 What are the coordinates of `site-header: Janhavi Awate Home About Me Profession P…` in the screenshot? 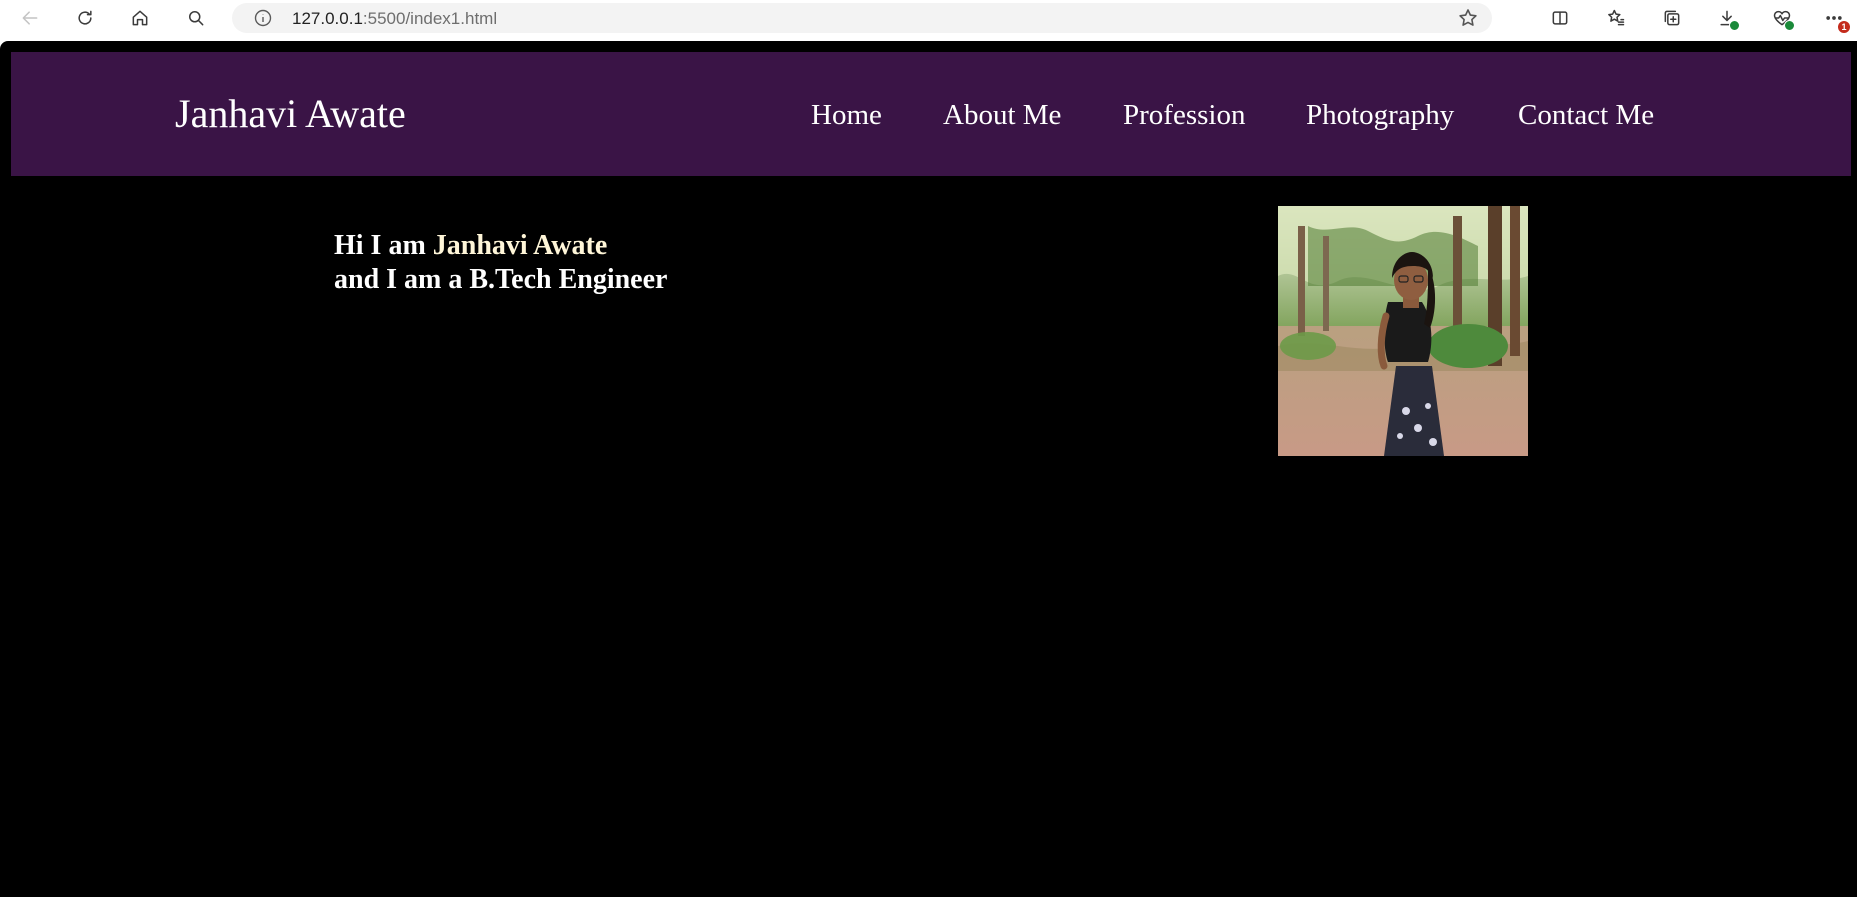 It's located at (931, 114).